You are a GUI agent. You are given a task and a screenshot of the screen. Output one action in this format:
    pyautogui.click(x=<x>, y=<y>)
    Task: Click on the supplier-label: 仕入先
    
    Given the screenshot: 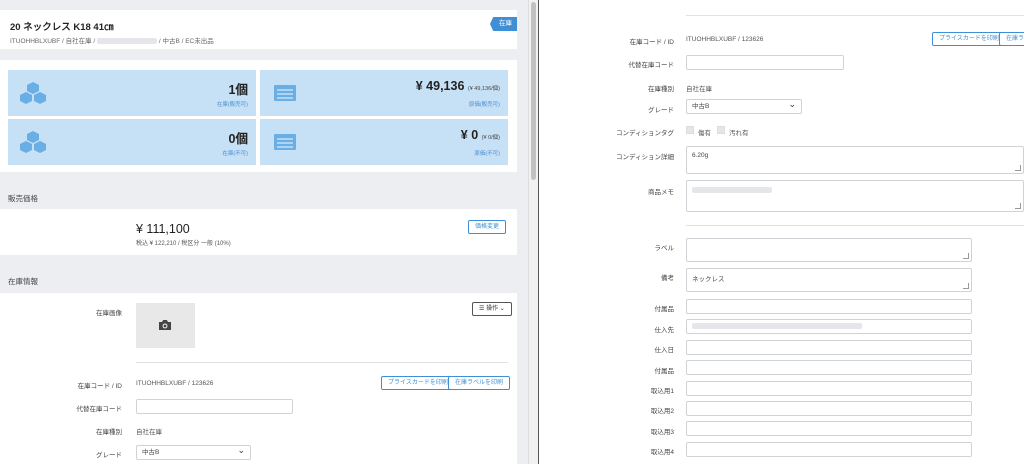 What is the action you would take?
    pyautogui.click(x=664, y=330)
    